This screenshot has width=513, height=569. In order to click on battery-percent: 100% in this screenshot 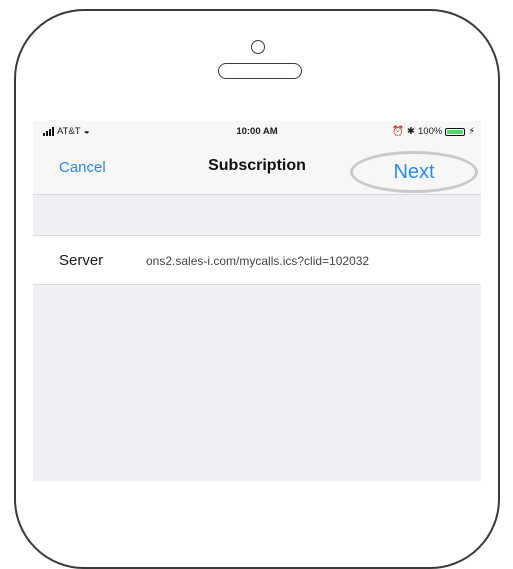, I will do `click(430, 131)`.